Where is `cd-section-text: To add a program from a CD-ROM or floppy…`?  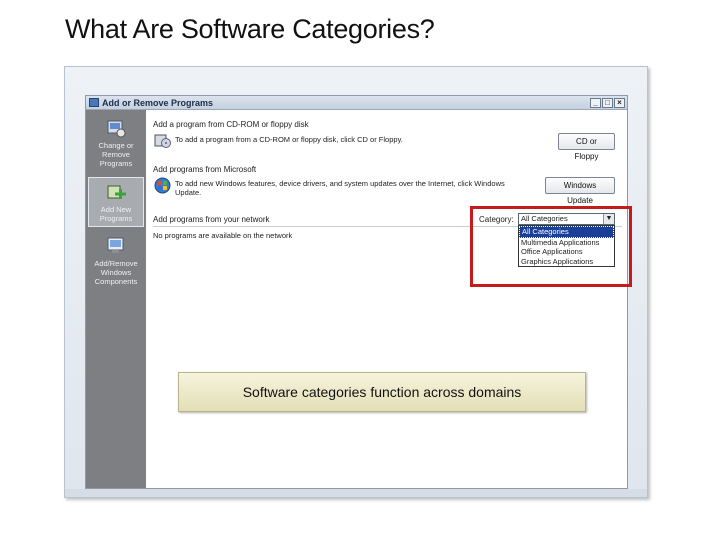
cd-section-text: To add a program from a CD-ROM or floppy… is located at coordinates (289, 139).